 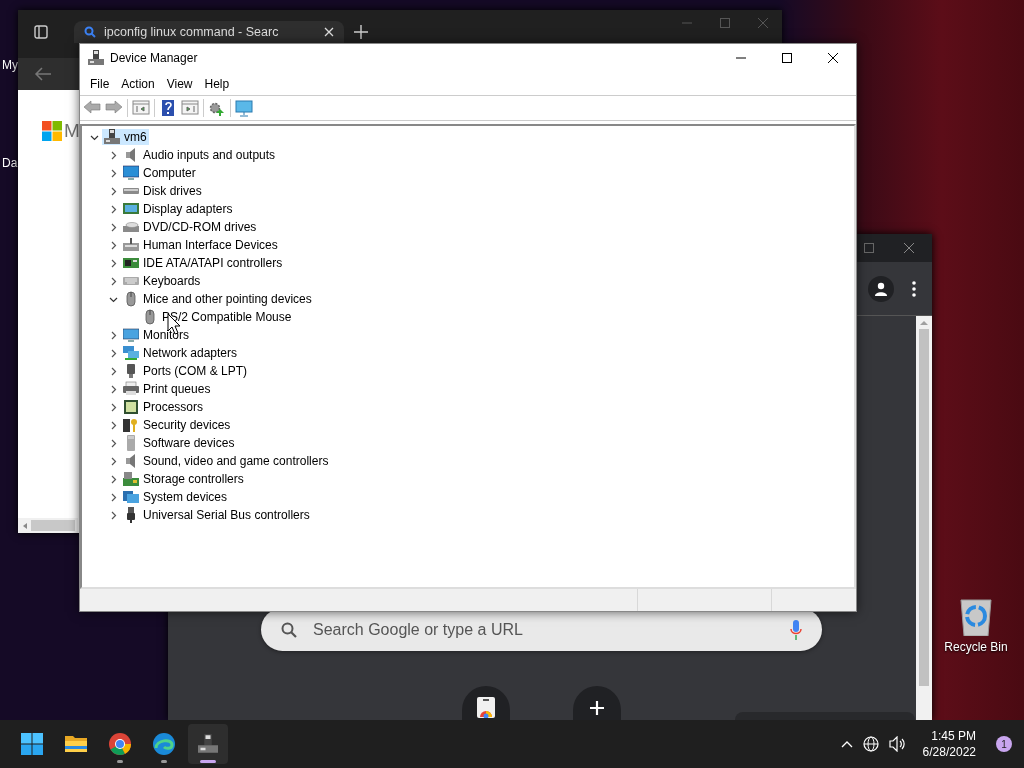 I want to click on desktop-icon-label: Recycle Bin, so click(x=976, y=647).